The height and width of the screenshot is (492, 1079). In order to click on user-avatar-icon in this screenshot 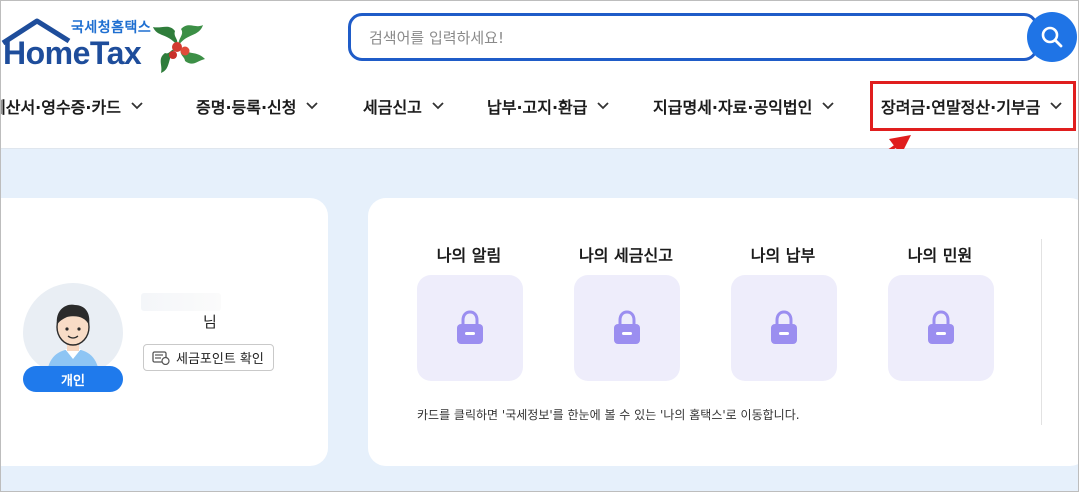, I will do `click(73, 338)`.